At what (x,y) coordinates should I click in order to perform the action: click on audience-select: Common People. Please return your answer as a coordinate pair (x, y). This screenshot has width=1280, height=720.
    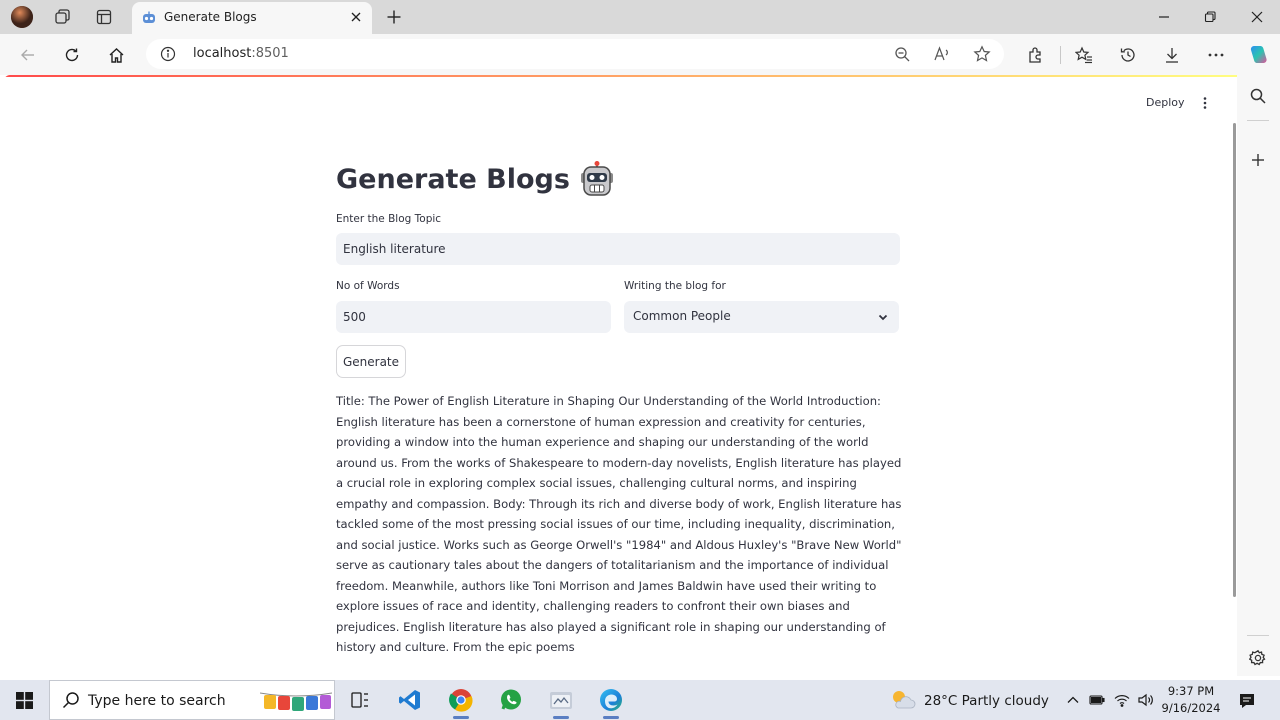
    Looking at the image, I should click on (761, 317).